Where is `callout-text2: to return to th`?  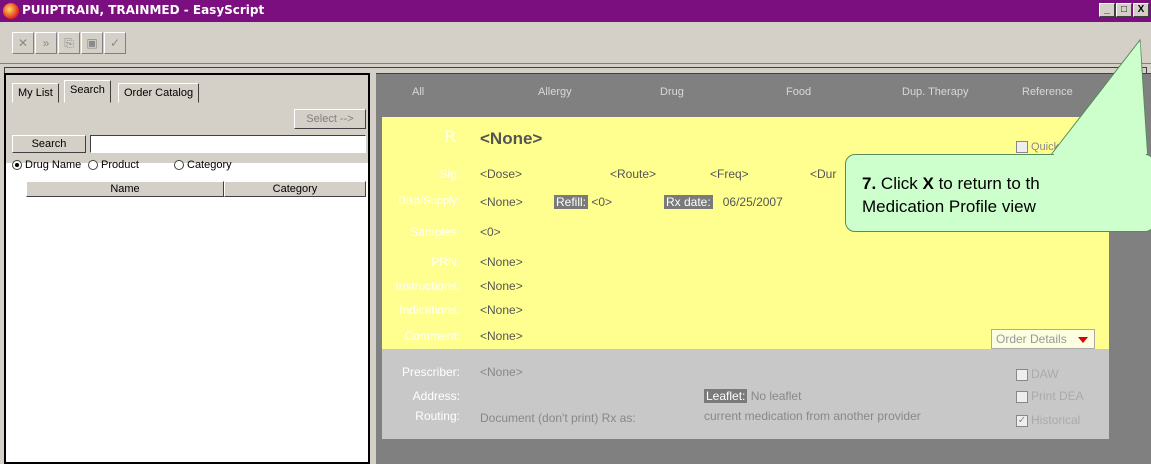 callout-text2: to return to th is located at coordinates (989, 183).